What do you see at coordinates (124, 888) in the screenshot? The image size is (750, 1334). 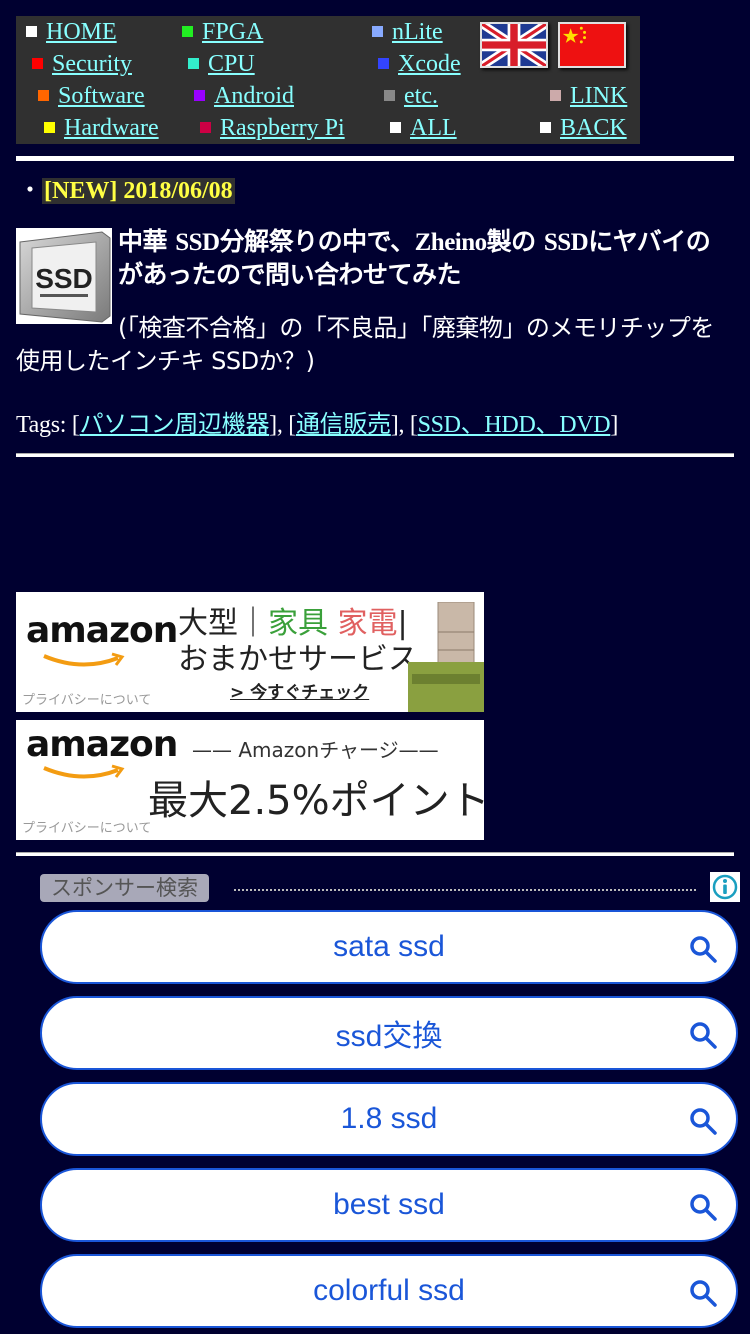 I see `sponsor-search-label: スポンサー検索` at bounding box center [124, 888].